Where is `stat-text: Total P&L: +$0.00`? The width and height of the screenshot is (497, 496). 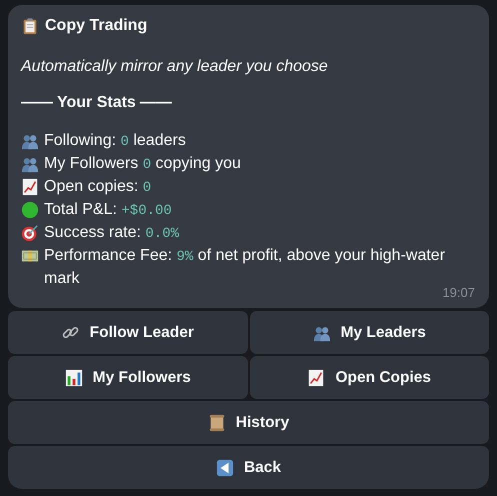
stat-text: Total P&L: +$0.00 is located at coordinates (108, 210).